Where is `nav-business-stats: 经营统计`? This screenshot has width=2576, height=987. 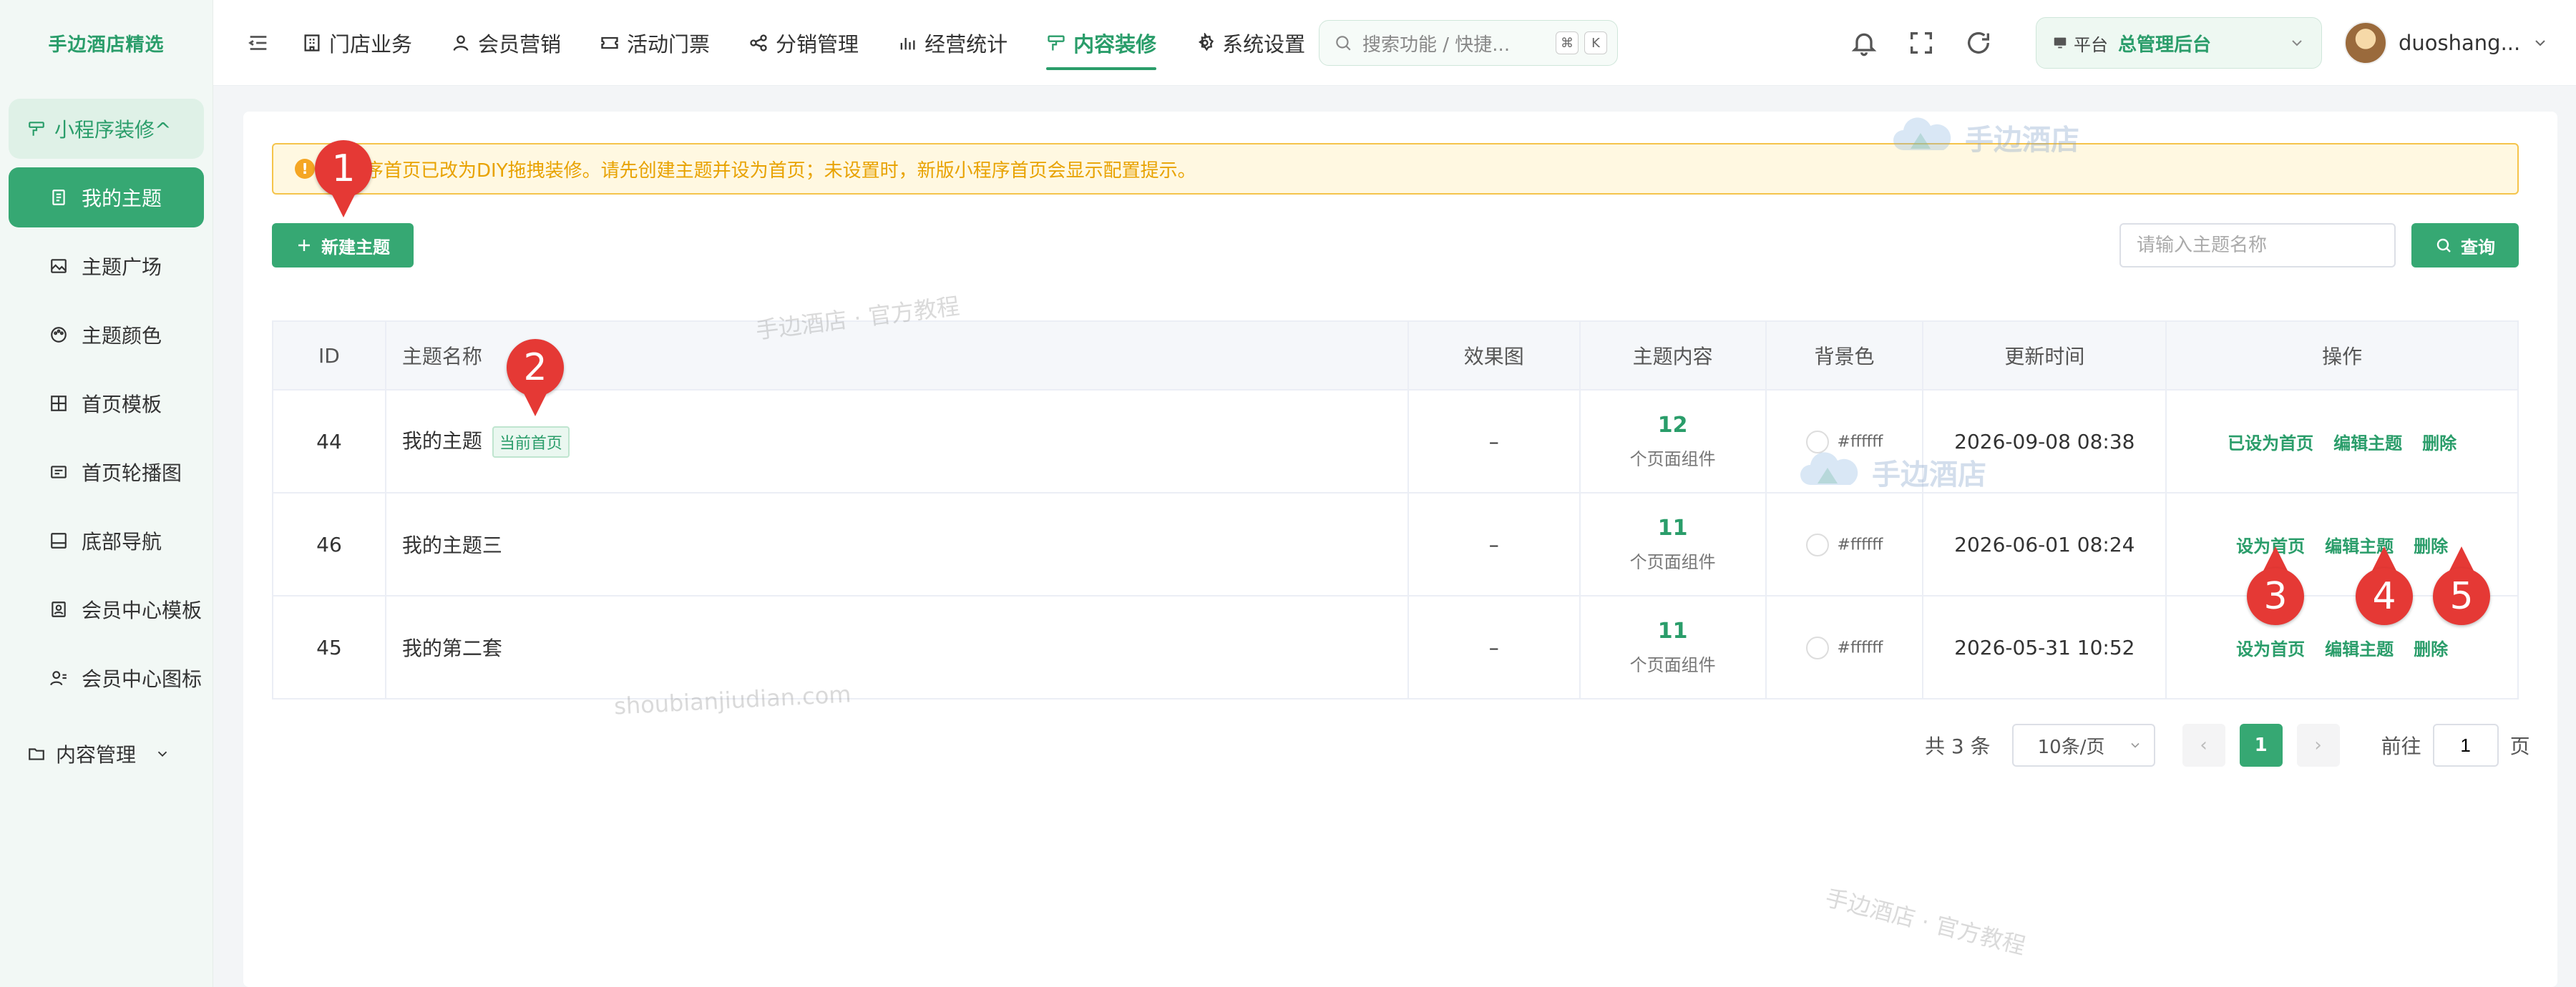
nav-business-stats: 经营统计 is located at coordinates (952, 43).